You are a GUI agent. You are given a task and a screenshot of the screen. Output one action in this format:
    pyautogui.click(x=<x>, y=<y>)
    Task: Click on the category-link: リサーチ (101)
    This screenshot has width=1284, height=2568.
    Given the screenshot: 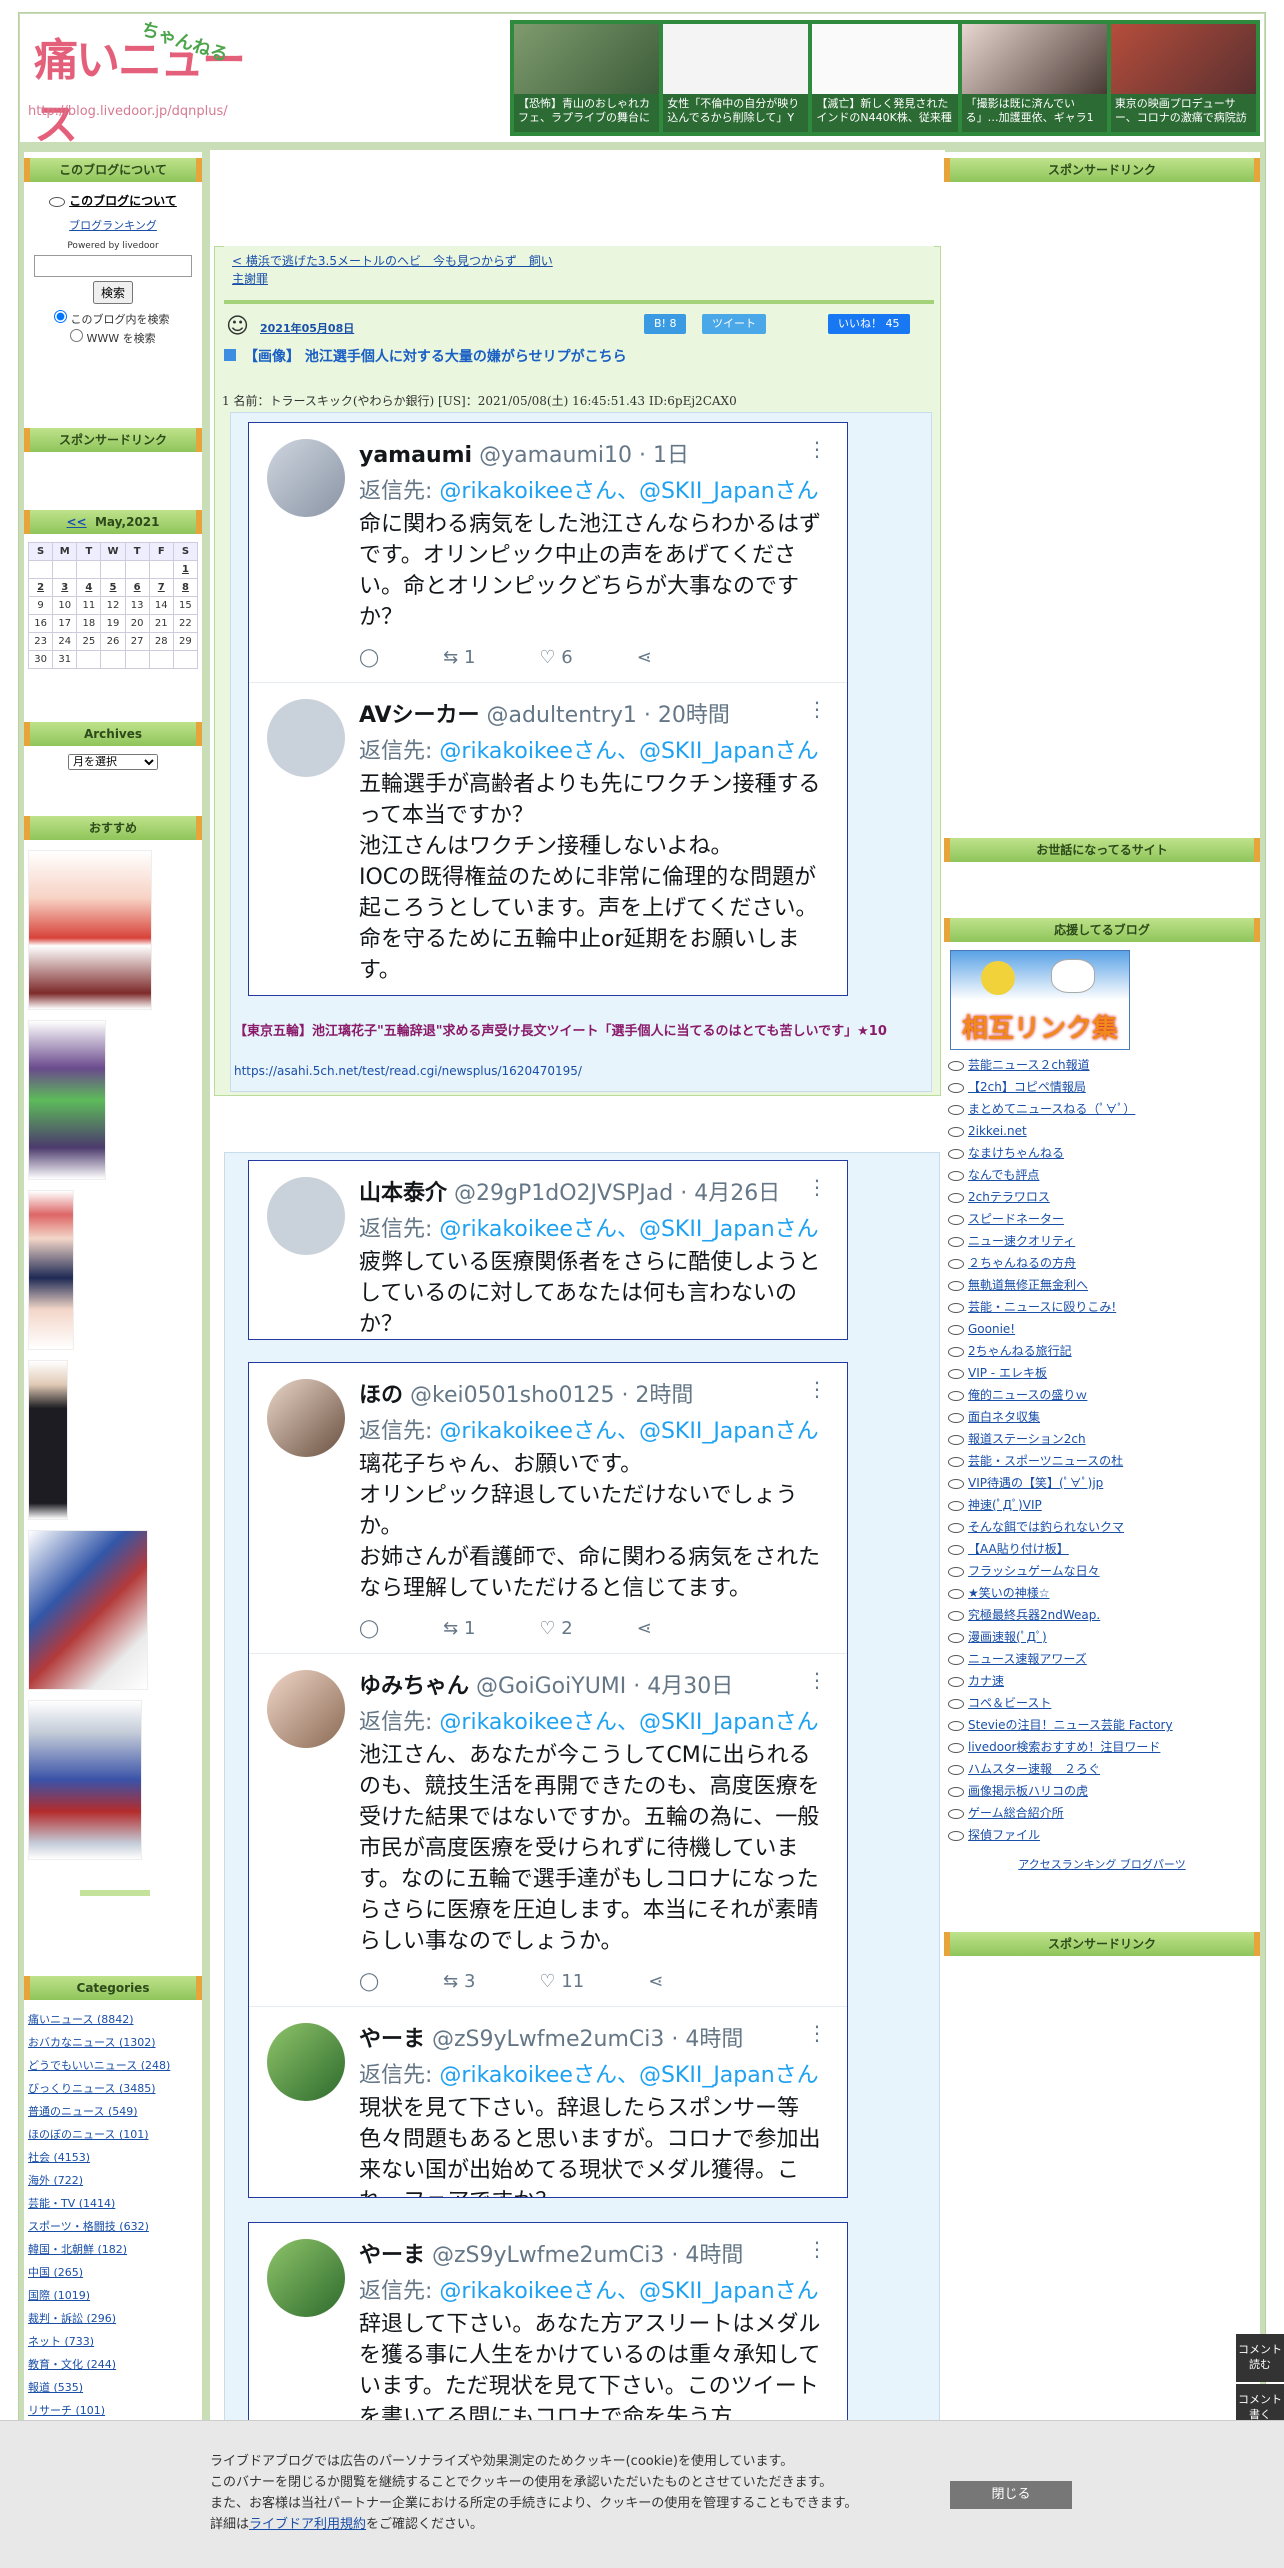 What is the action you would take?
    pyautogui.click(x=66, y=2410)
    